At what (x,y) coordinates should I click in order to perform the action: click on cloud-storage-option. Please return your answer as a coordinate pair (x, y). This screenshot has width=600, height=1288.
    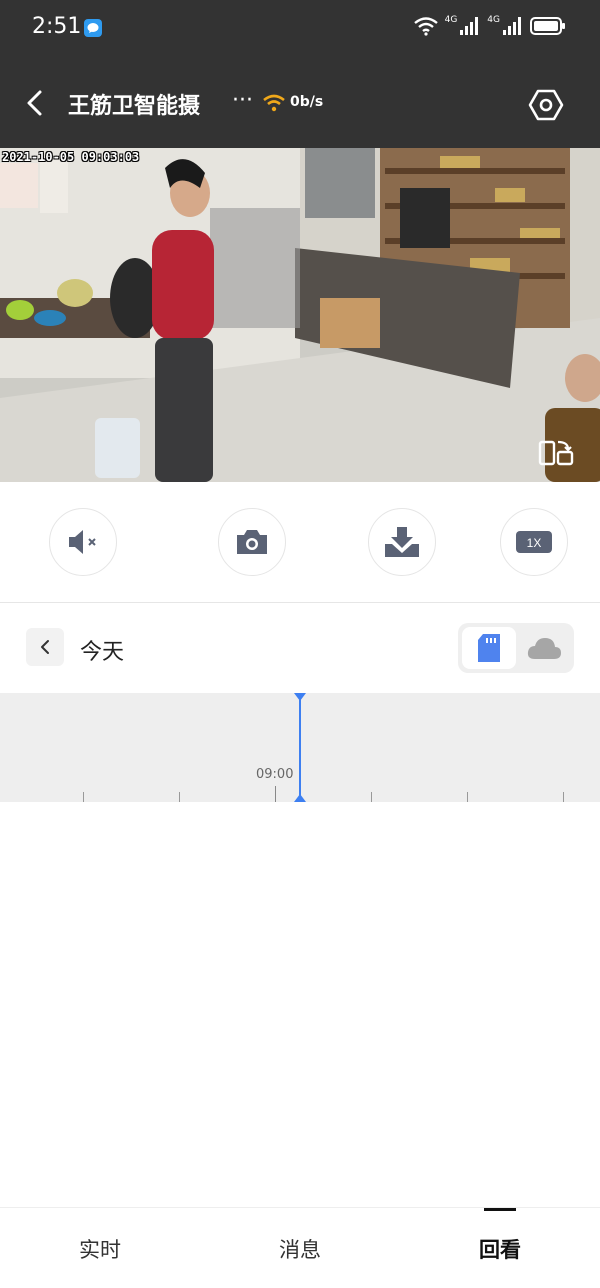
    Looking at the image, I should click on (544, 648).